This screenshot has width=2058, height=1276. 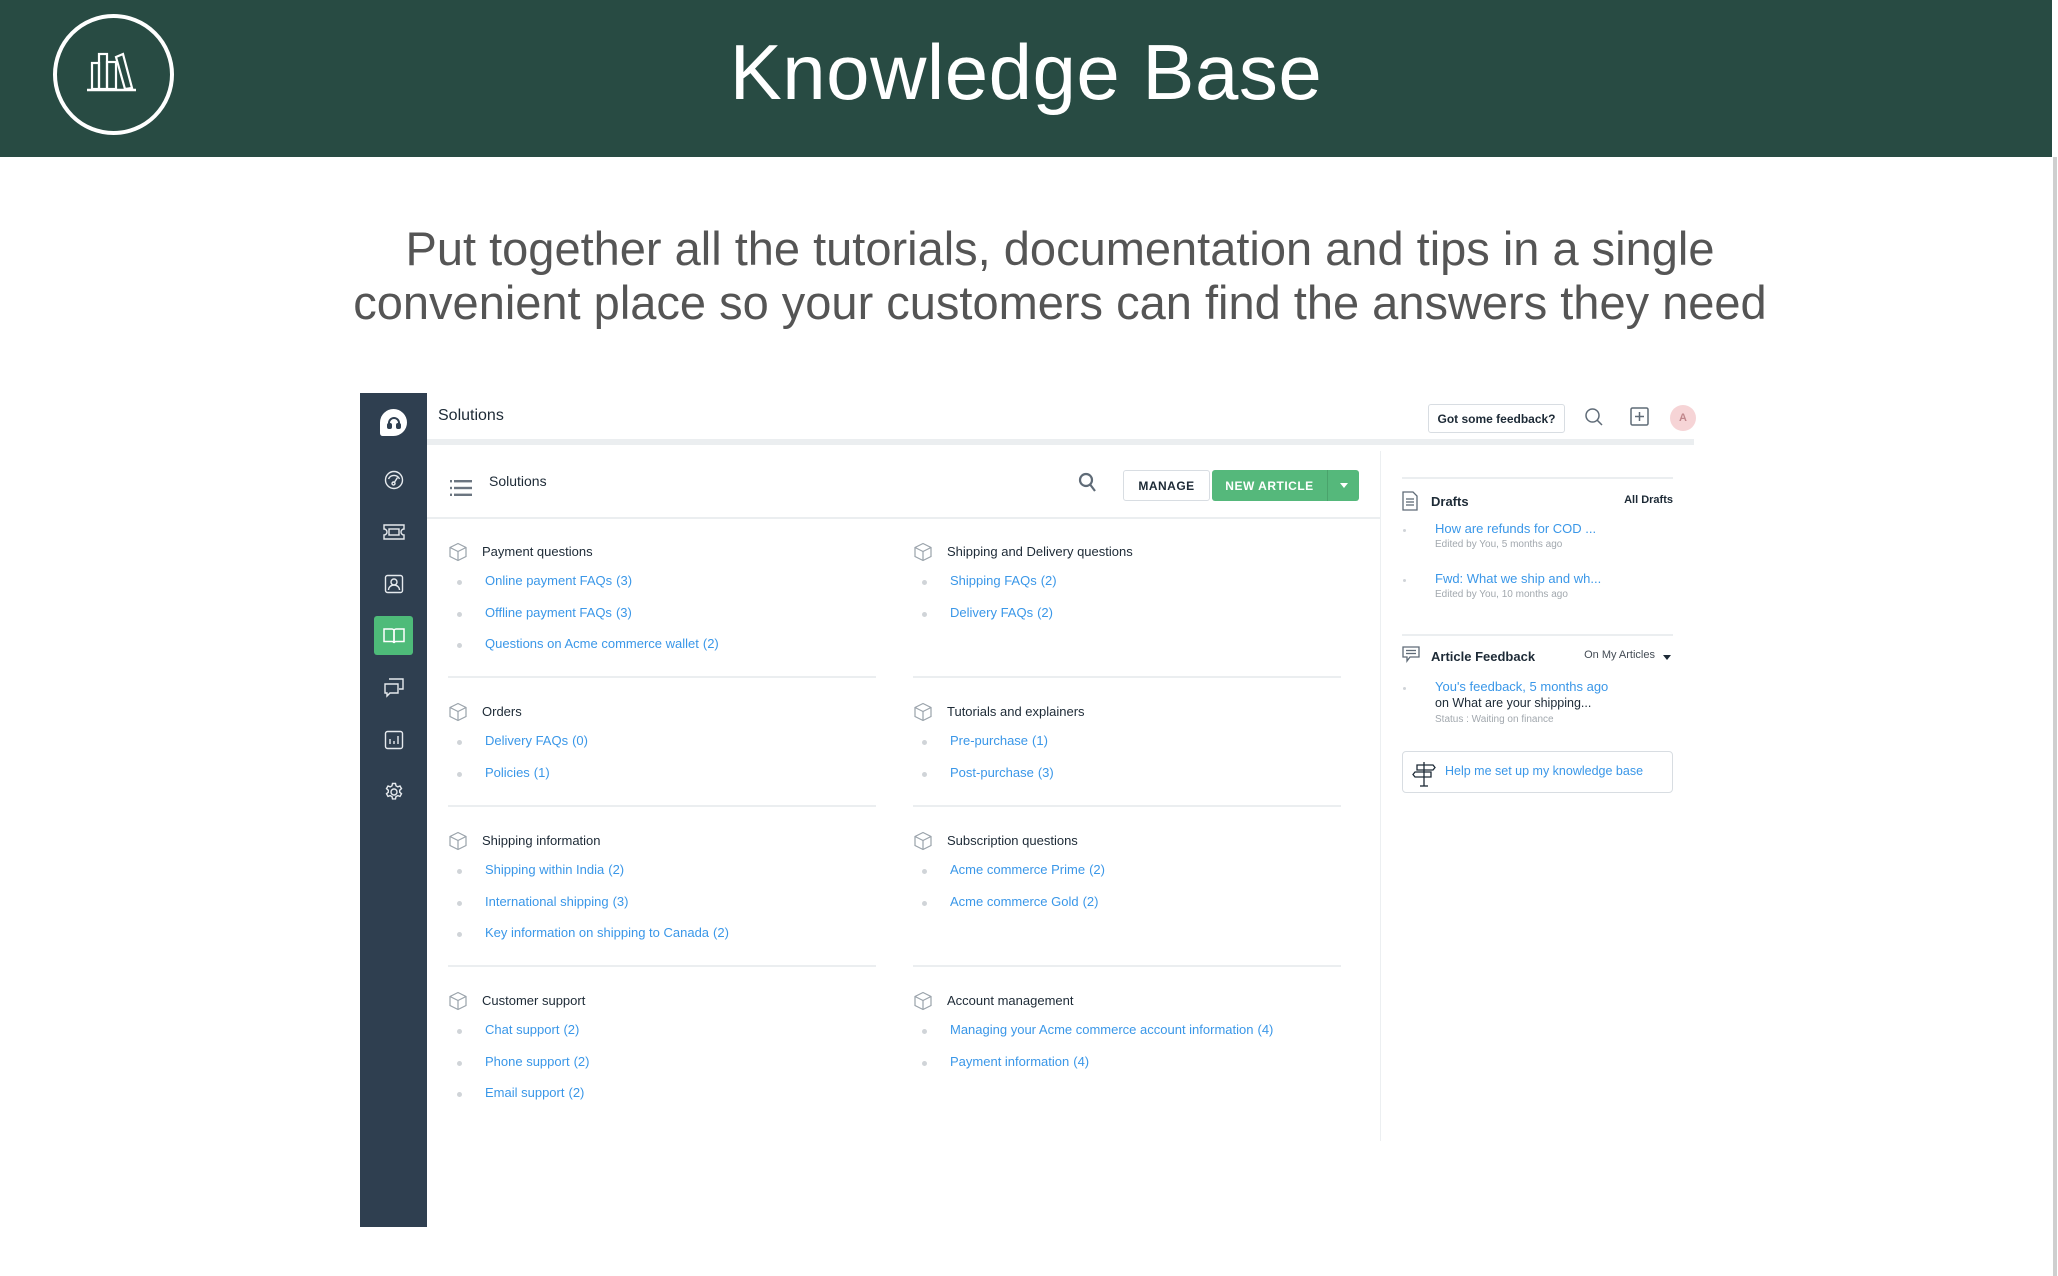 I want to click on folder-link: Post-purchase (3), so click(x=1002, y=772).